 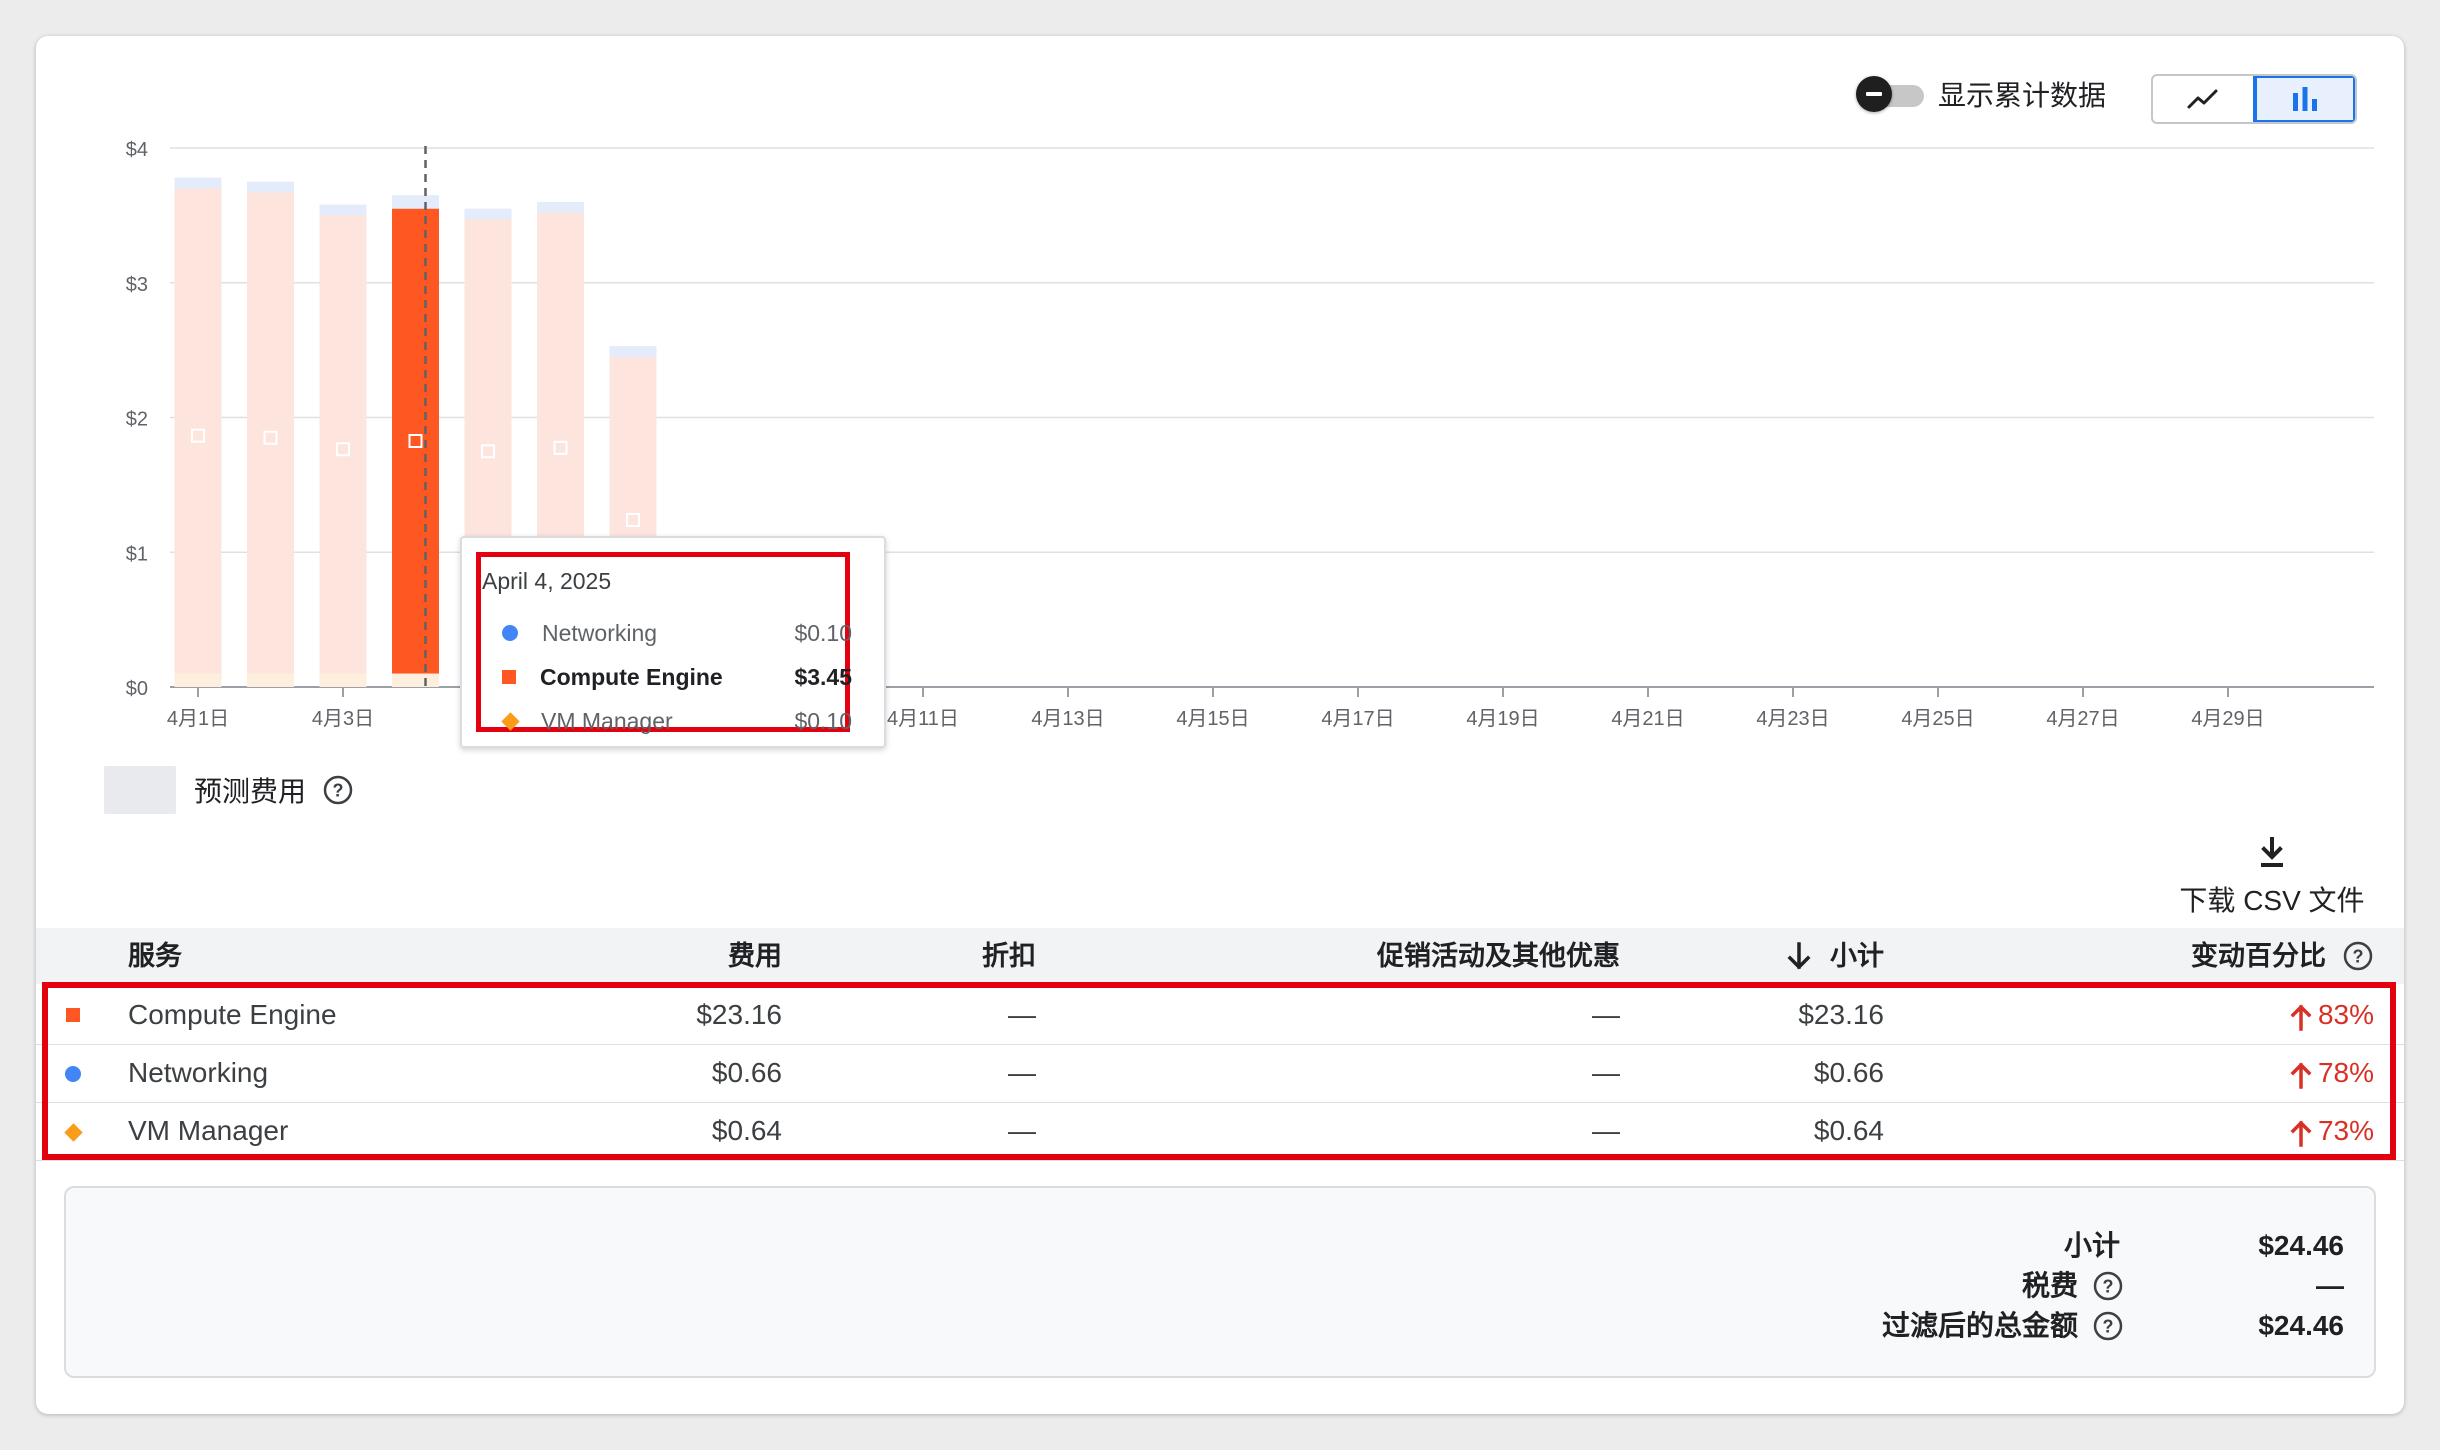 I want to click on chart-type-toggle, so click(x=2254, y=99).